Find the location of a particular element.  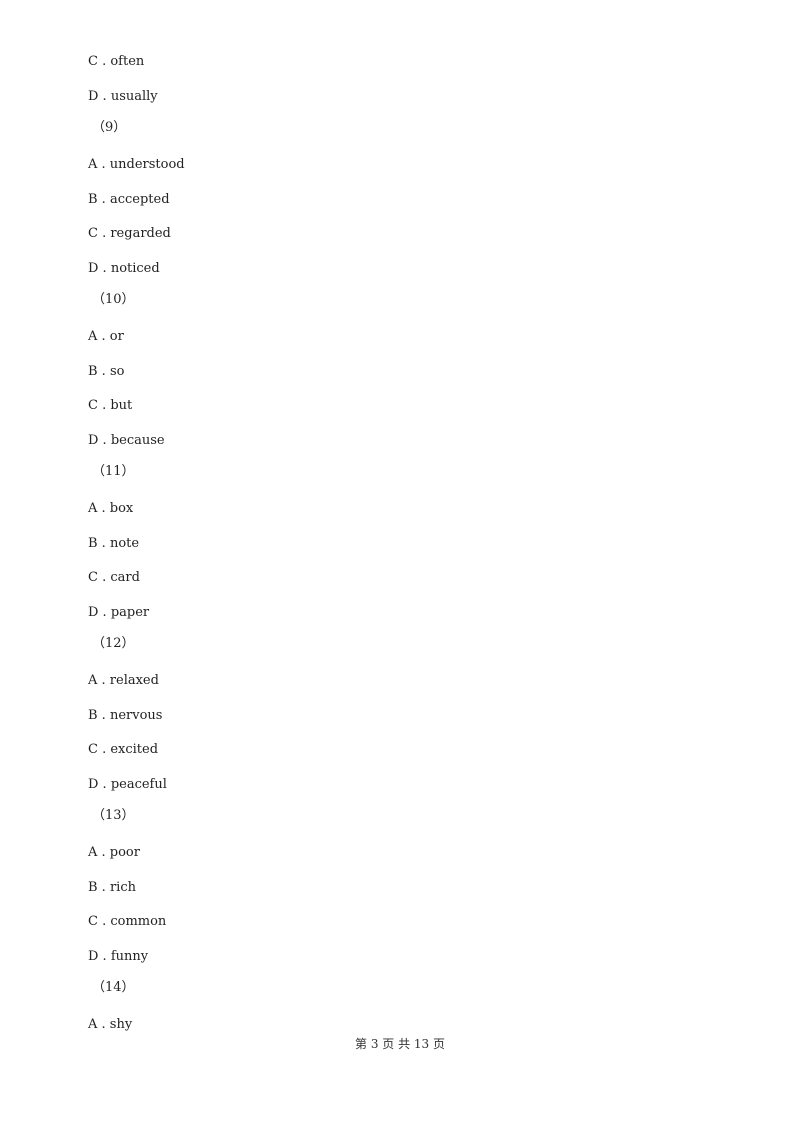

answer-option: C . common is located at coordinates (127, 921).